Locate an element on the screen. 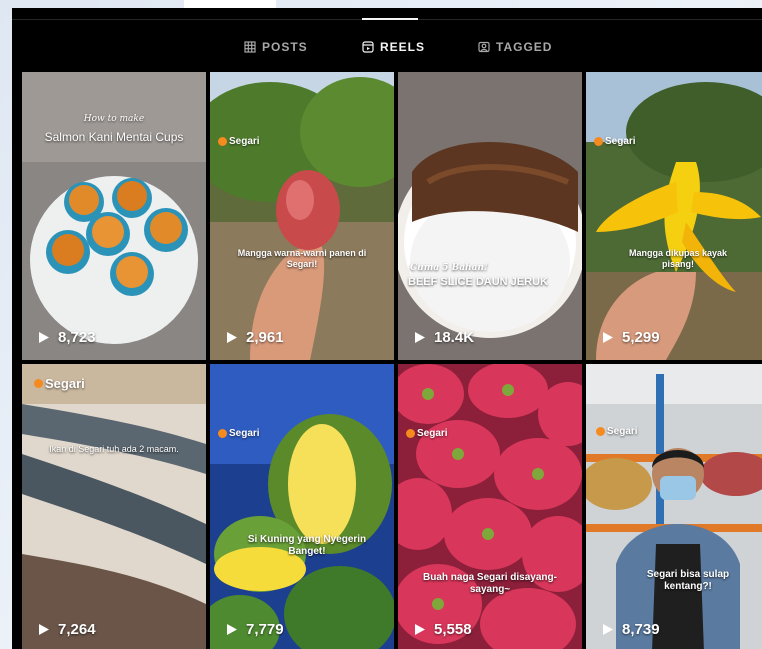  fish-thumbnail is located at coordinates (114, 506).